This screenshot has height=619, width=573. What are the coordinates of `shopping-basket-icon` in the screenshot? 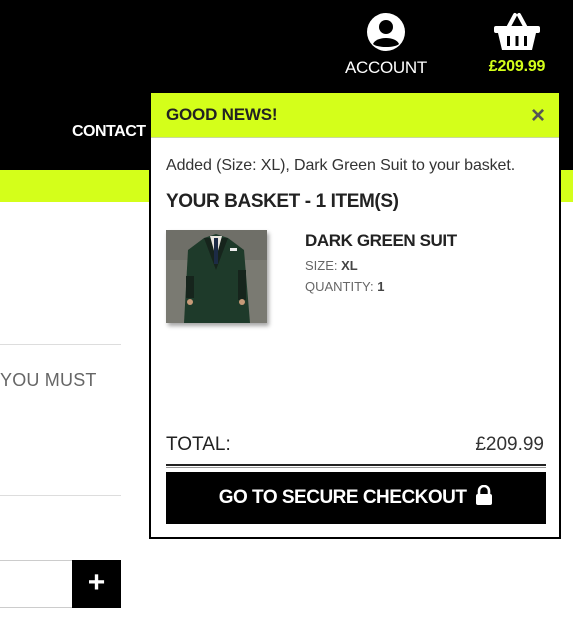 It's located at (517, 31).